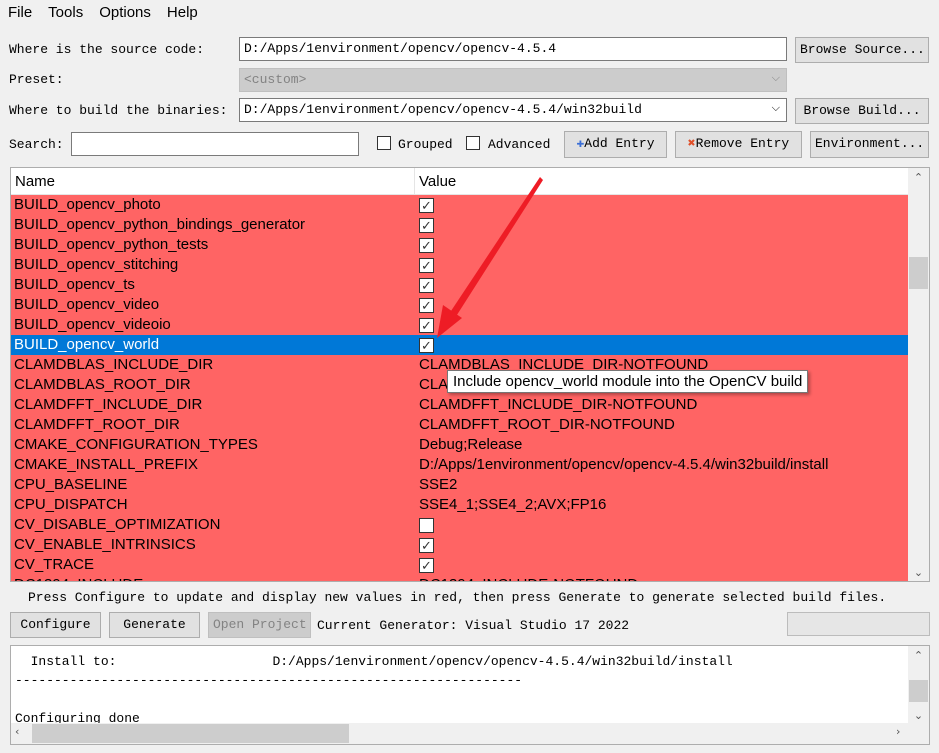 Image resolution: width=939 pixels, height=753 pixels. What do you see at coordinates (918, 715) in the screenshot?
I see `scroll-down-icon: ⌄` at bounding box center [918, 715].